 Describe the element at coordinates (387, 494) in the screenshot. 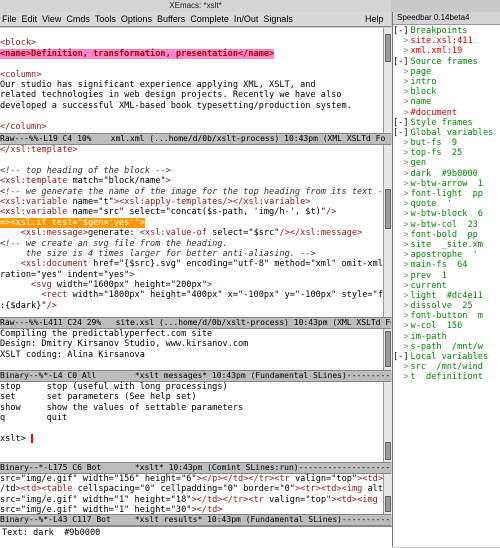

I see `scrollbar-pane5` at that location.